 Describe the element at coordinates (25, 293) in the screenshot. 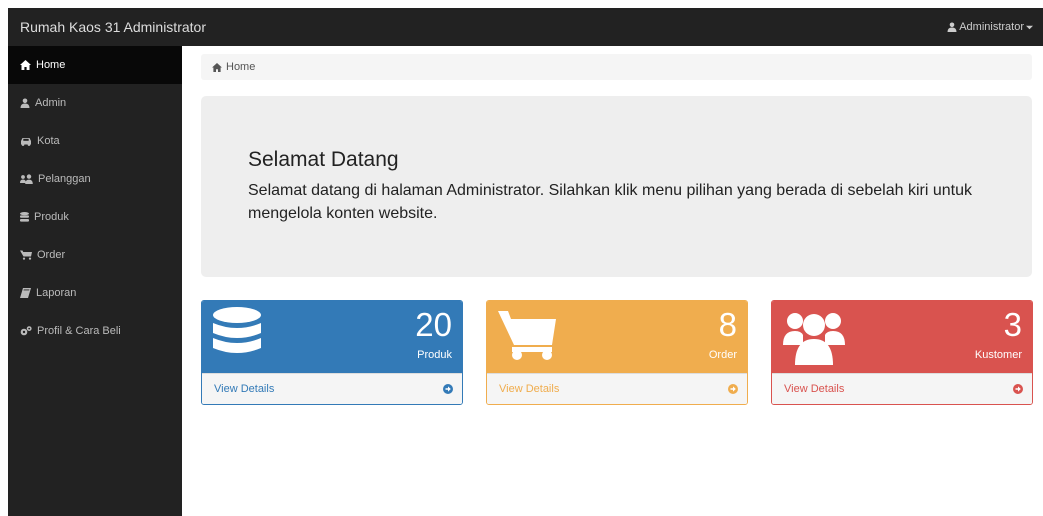

I see `book-icon` at that location.